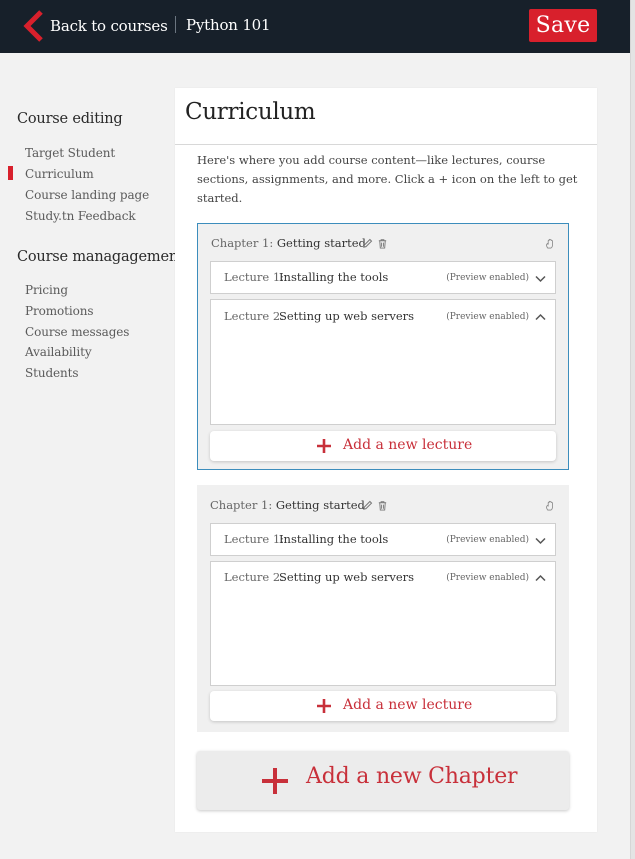  What do you see at coordinates (632, 429) in the screenshot?
I see `scrollbar` at bounding box center [632, 429].